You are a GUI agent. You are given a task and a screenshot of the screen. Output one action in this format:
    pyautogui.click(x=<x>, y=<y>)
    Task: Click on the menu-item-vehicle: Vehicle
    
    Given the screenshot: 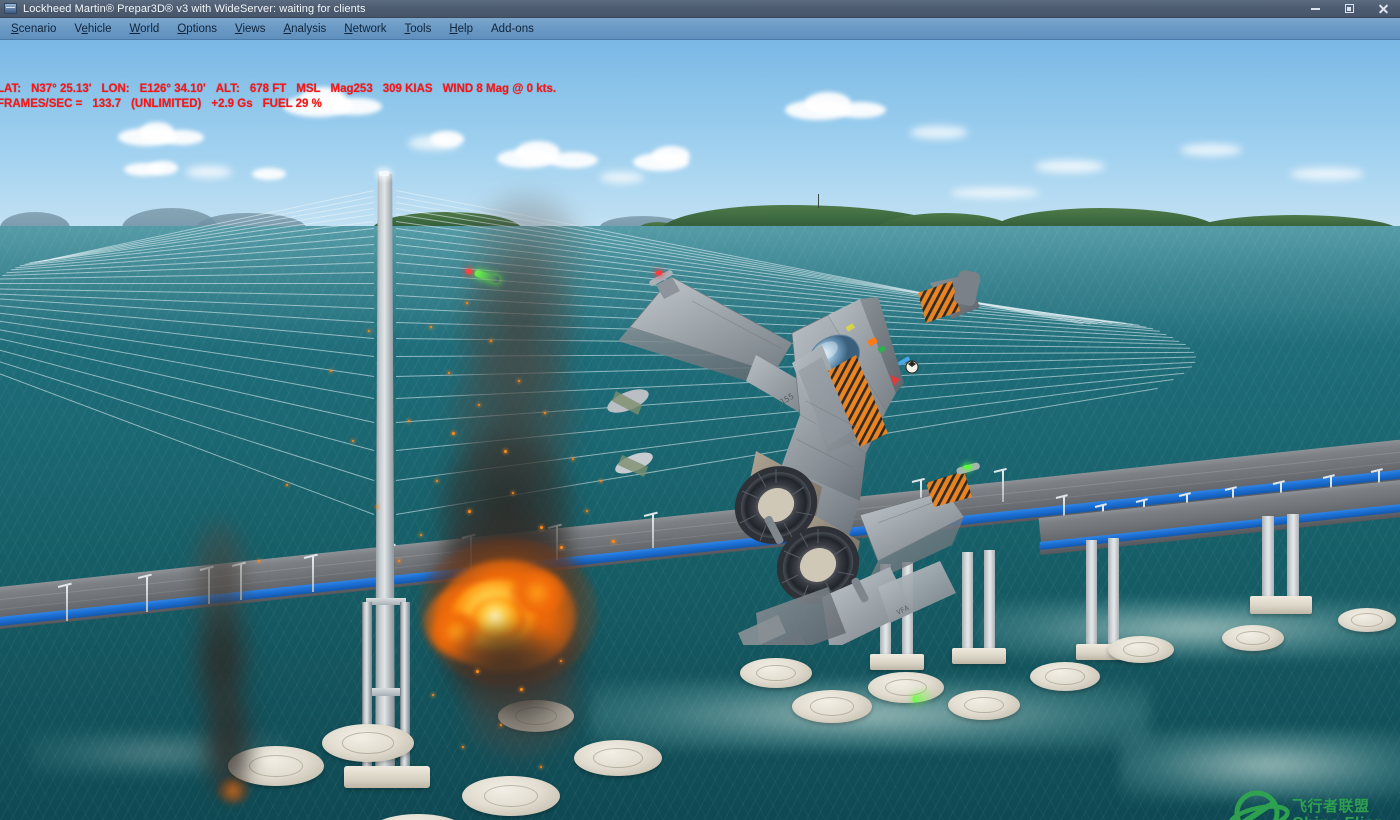 What is the action you would take?
    pyautogui.click(x=92, y=29)
    